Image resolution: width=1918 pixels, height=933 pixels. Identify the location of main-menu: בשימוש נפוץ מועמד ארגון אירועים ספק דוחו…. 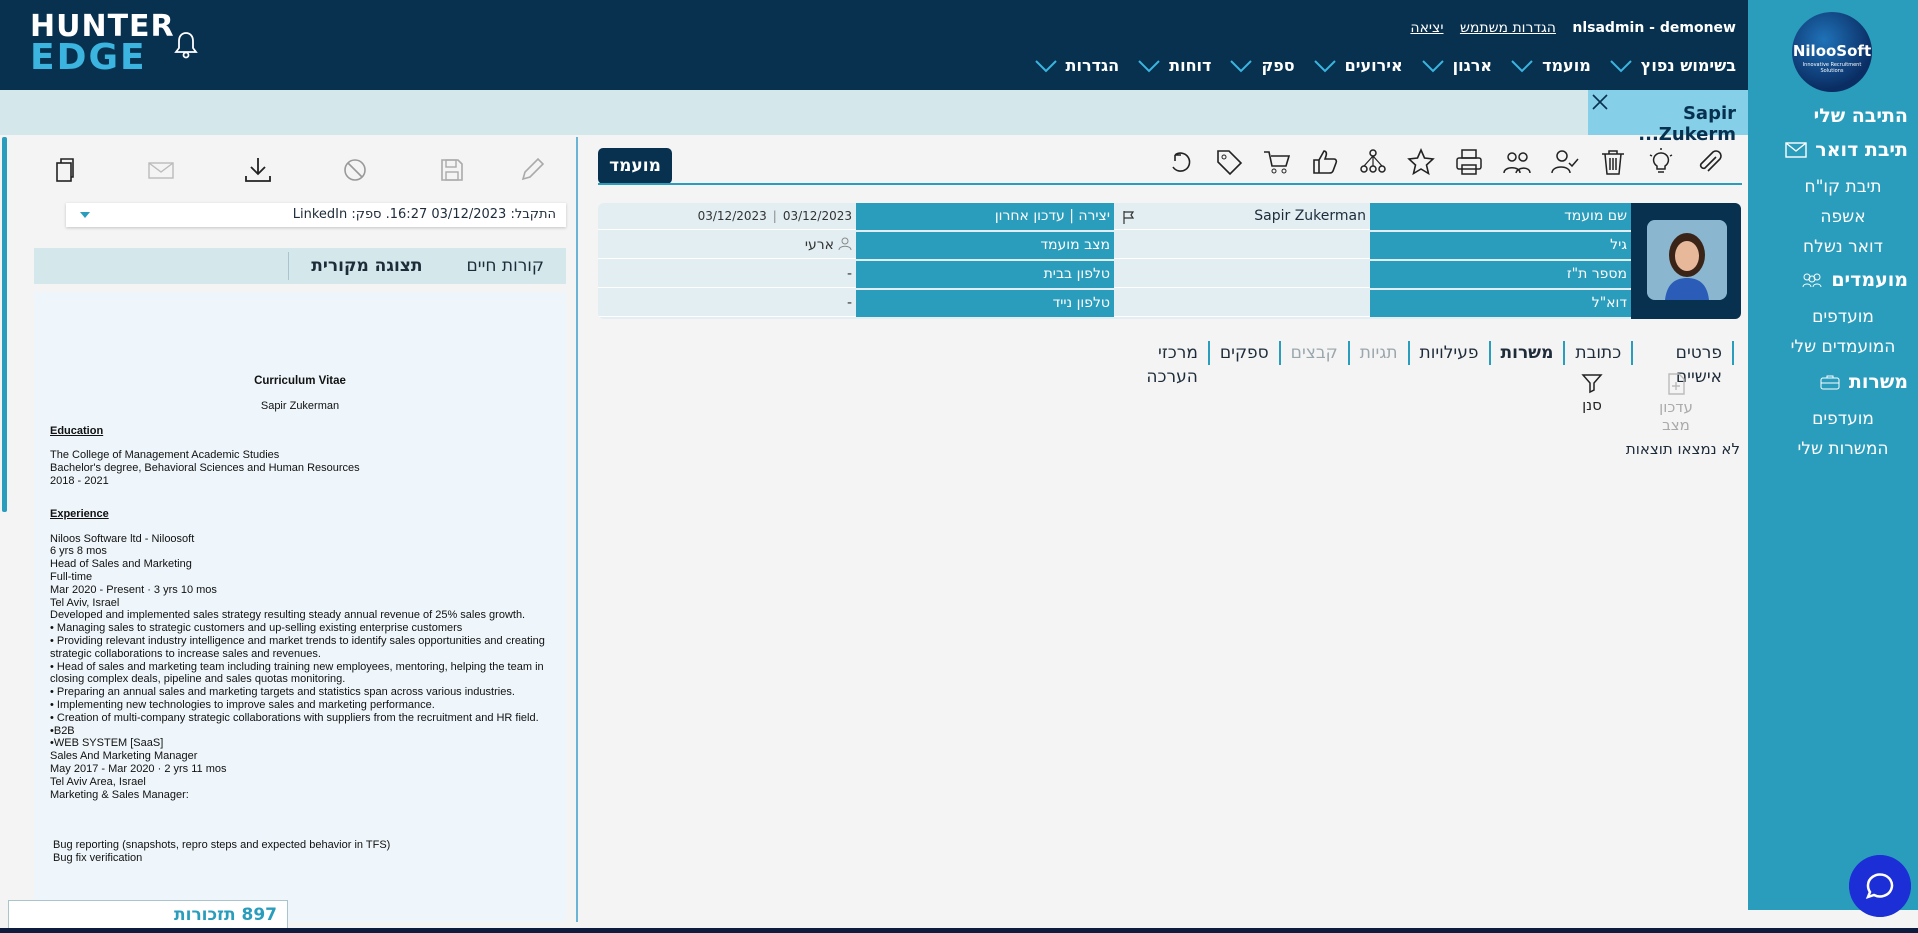
(1385, 65).